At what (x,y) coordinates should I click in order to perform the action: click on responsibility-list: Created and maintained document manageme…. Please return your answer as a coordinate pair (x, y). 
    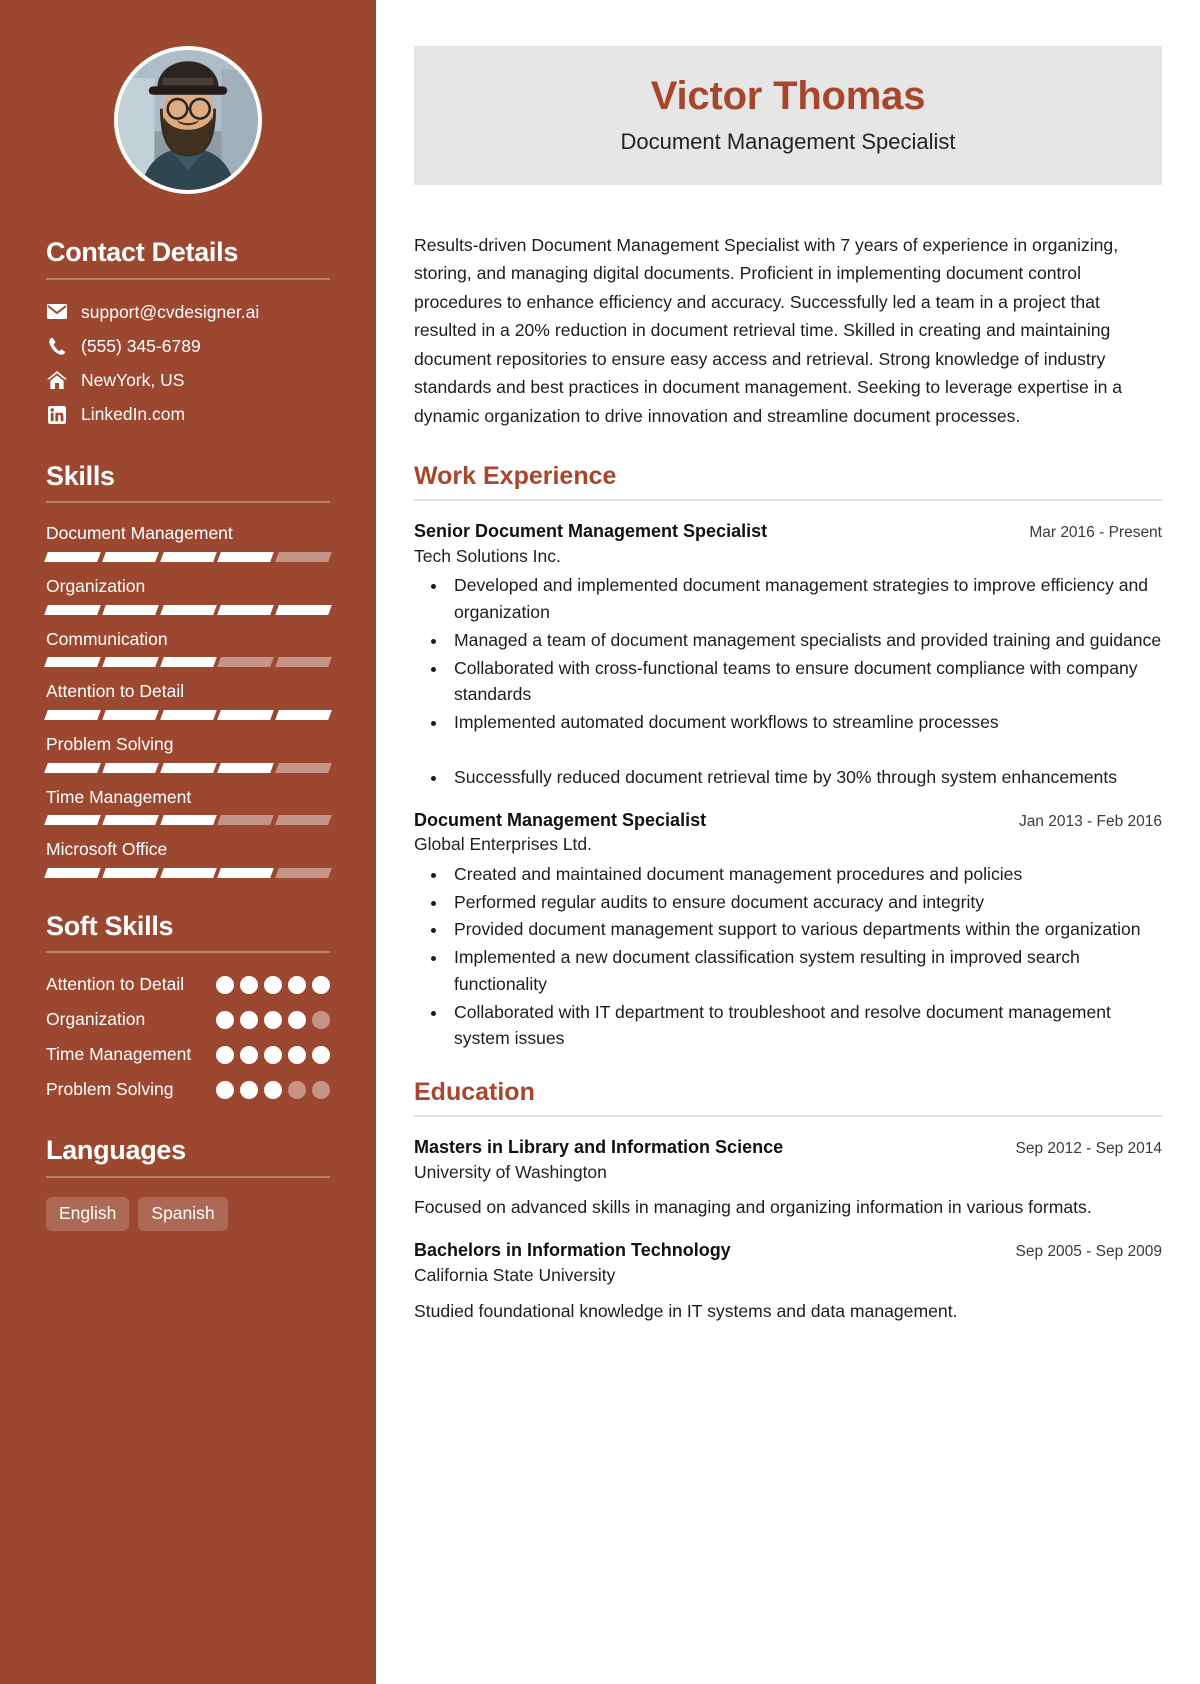
    Looking at the image, I should click on (788, 956).